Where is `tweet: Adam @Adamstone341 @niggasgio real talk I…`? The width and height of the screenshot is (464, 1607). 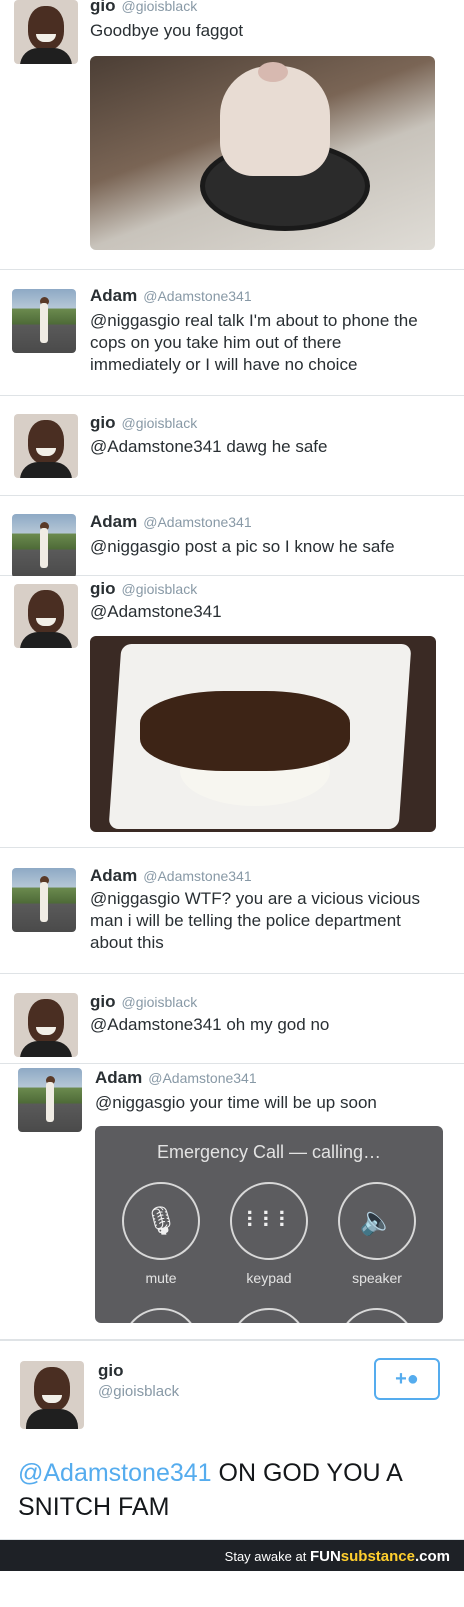
tweet: Adam @Adamstone341 @niggasgio real talk I… is located at coordinates (232, 333).